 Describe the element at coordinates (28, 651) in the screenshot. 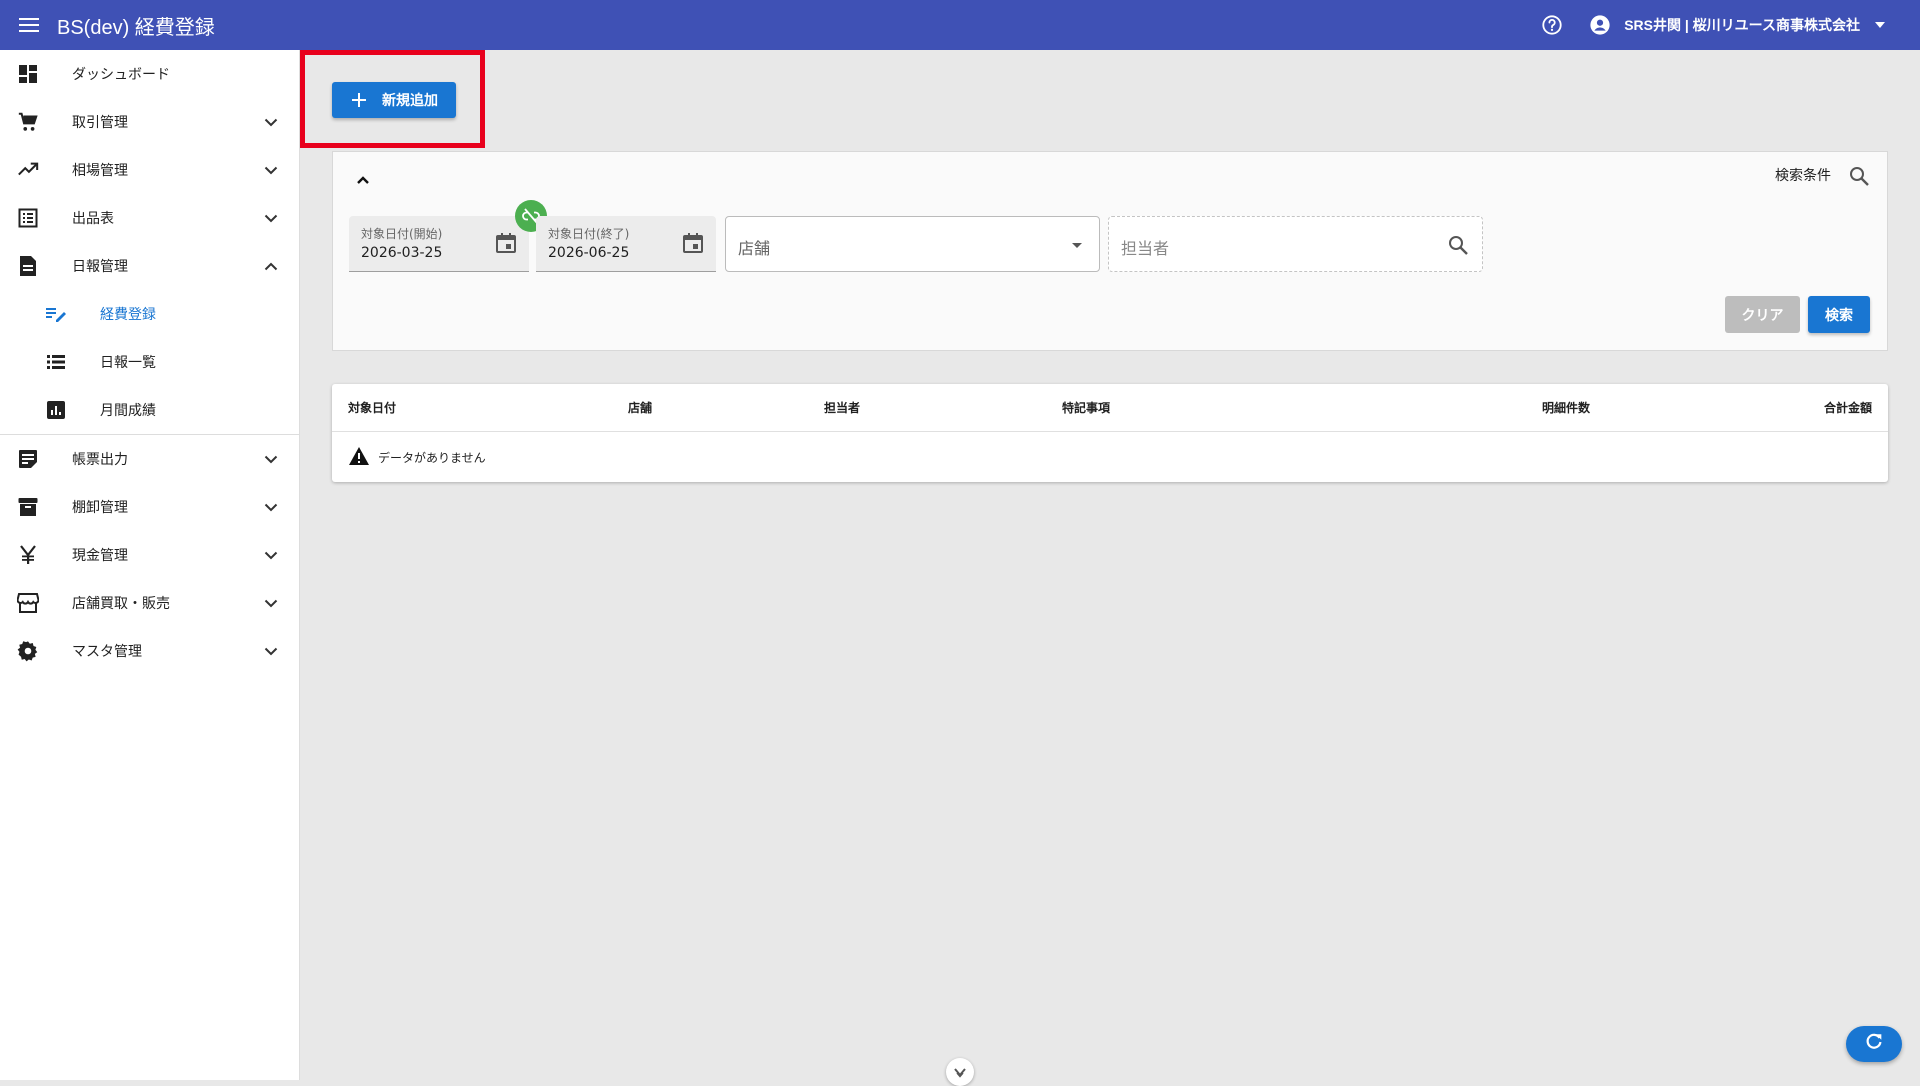

I see `gear-icon` at that location.